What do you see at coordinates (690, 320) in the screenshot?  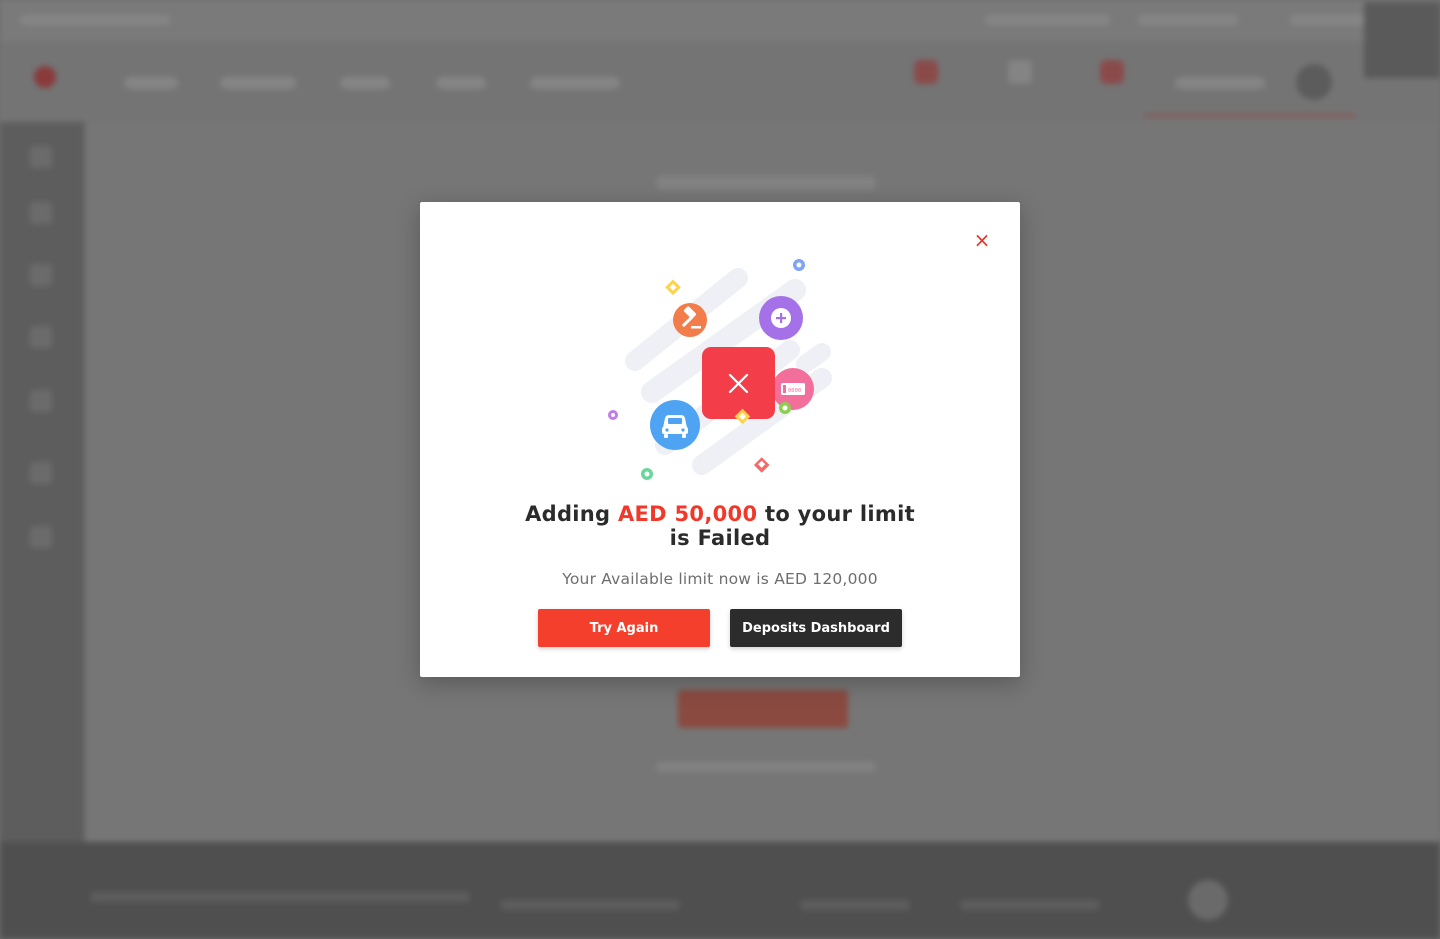 I see `gavel-icon` at bounding box center [690, 320].